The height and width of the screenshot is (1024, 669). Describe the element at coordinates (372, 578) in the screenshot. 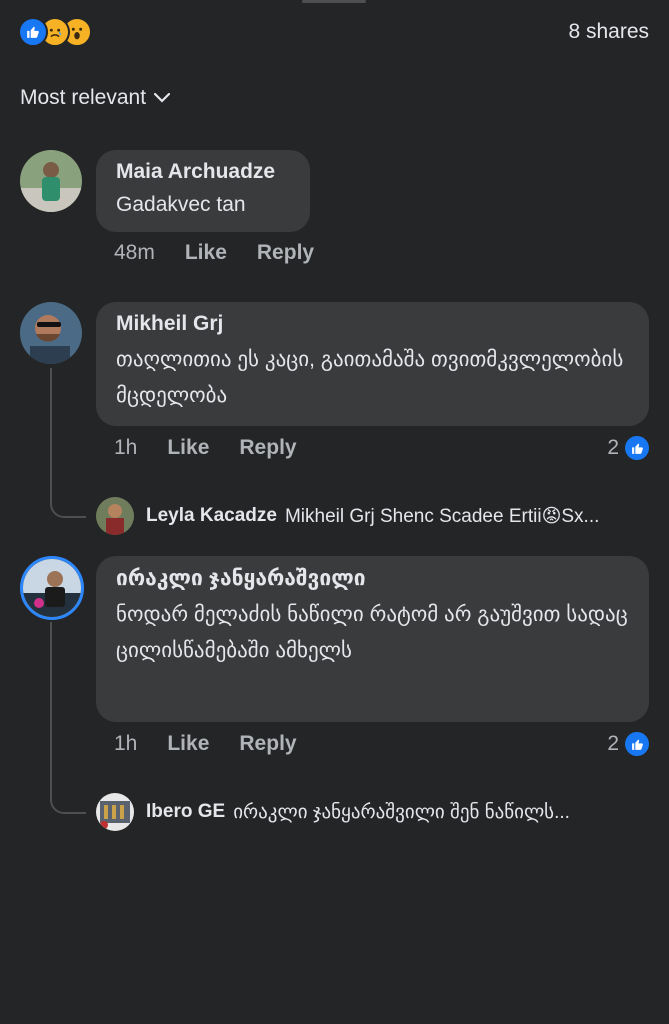

I see `comment-author: ირაკლი ჯანყარაშვილი` at that location.